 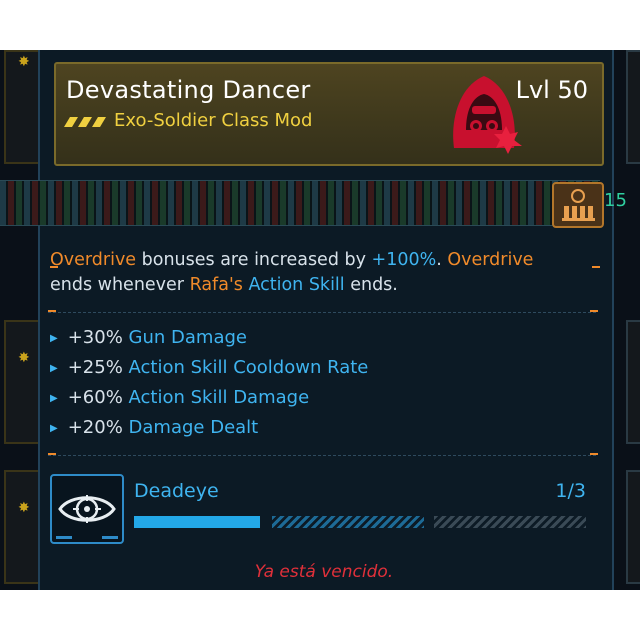 What do you see at coordinates (615, 200) in the screenshot?
I see `side-count: 15` at bounding box center [615, 200].